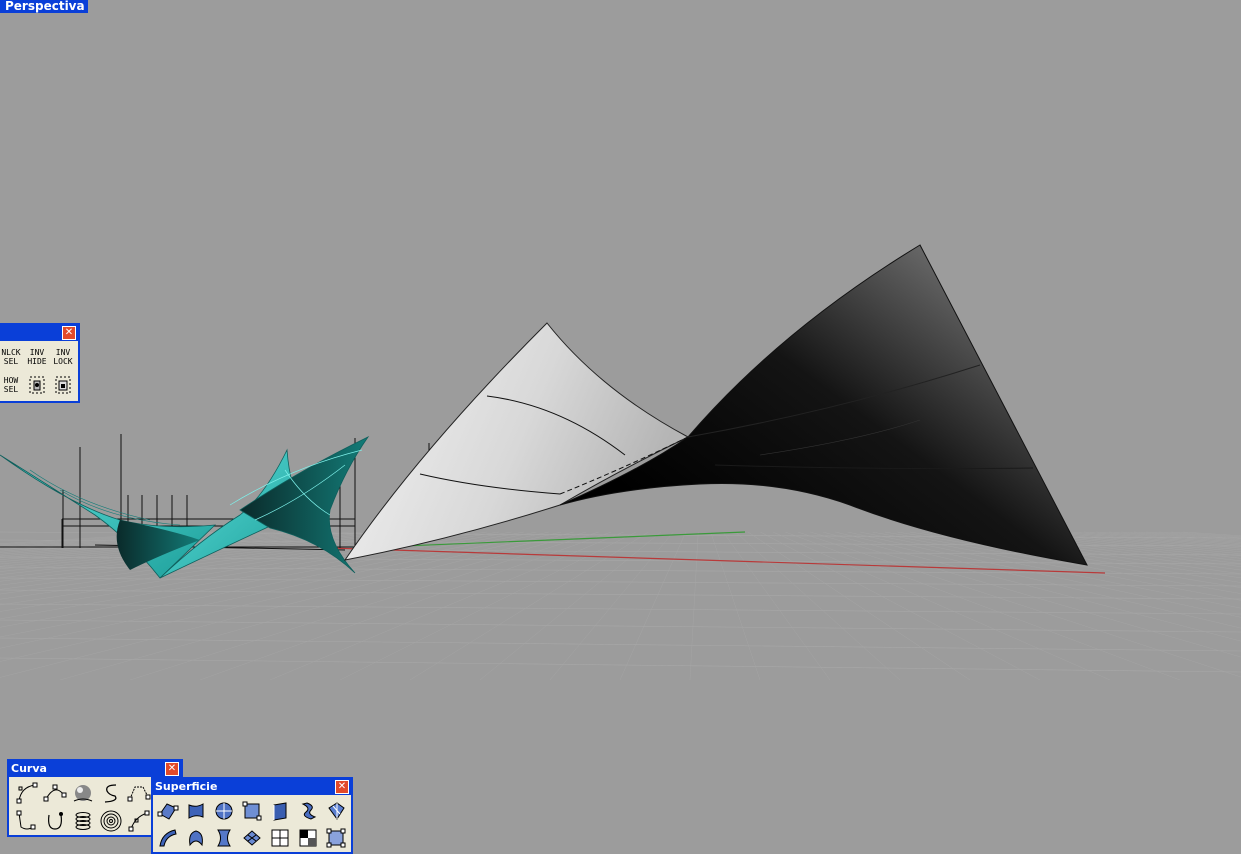 The image size is (1241, 854). I want to click on arc-curve-button, so click(55, 821).